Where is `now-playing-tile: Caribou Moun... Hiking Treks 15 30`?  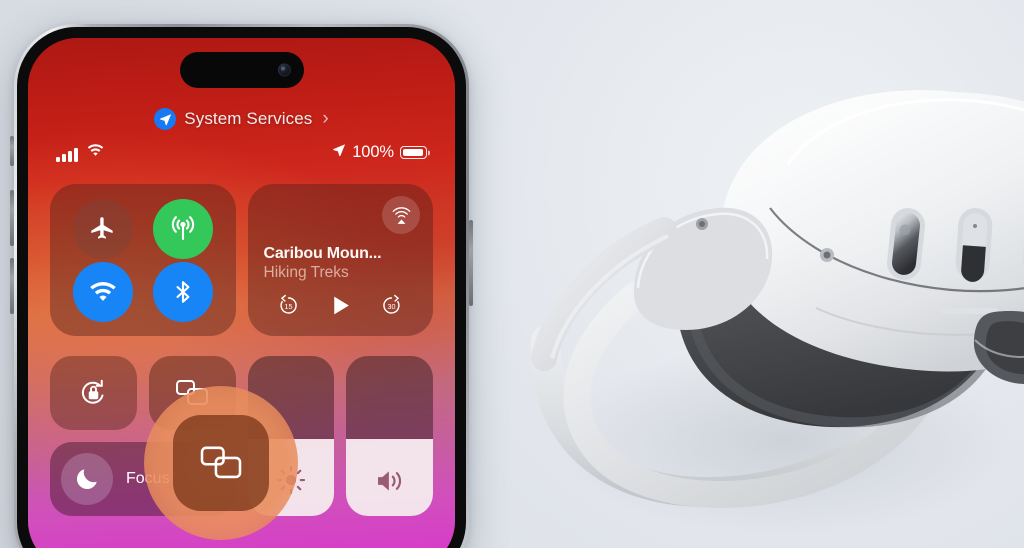
now-playing-tile: Caribou Moun... Hiking Treks 15 30 is located at coordinates (340, 260).